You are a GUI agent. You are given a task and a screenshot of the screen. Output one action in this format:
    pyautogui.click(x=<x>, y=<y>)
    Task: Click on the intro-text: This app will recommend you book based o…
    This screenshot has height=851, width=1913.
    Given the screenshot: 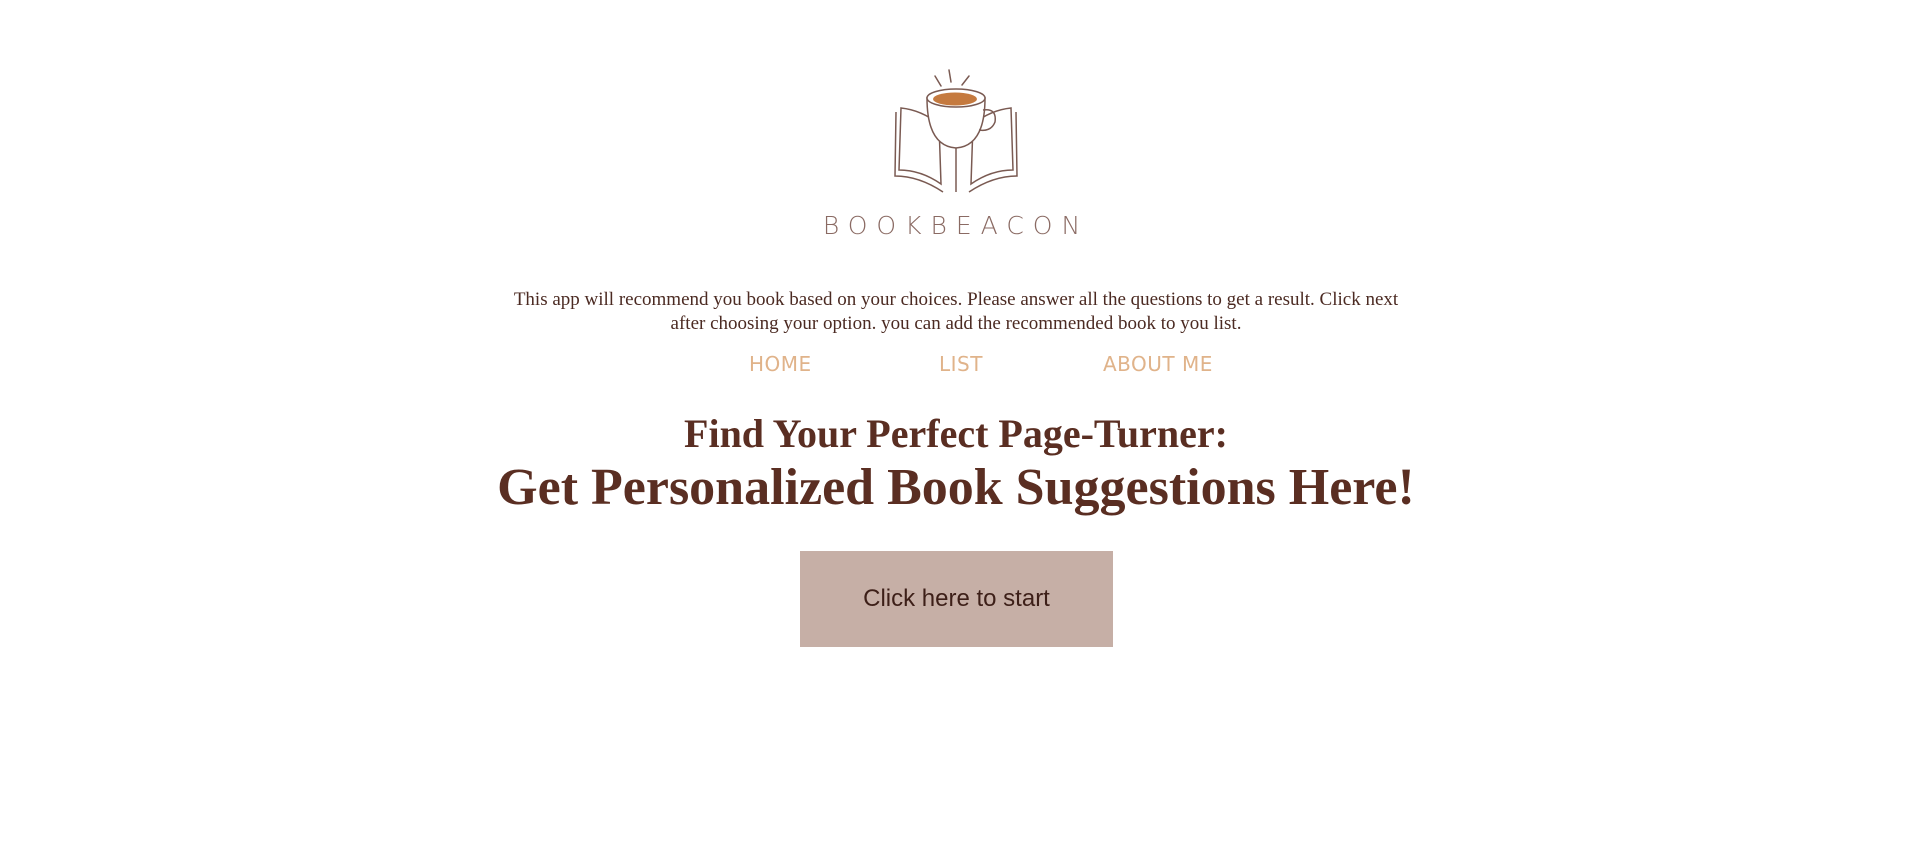 What is the action you would take?
    pyautogui.click(x=956, y=311)
    